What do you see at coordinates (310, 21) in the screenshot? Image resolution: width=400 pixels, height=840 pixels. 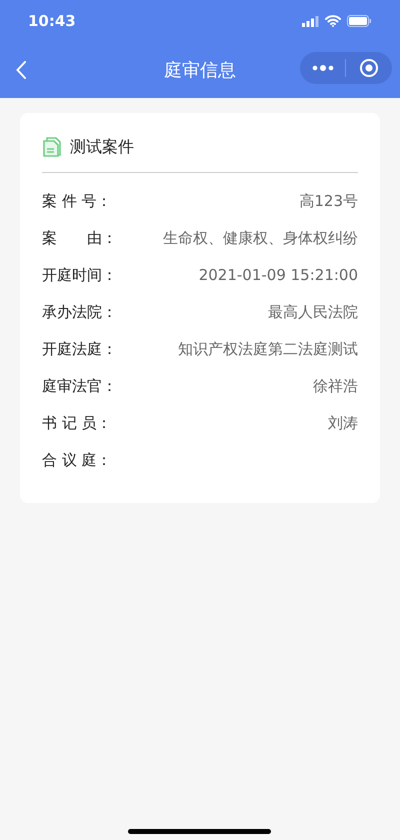 I see `signal-icon` at bounding box center [310, 21].